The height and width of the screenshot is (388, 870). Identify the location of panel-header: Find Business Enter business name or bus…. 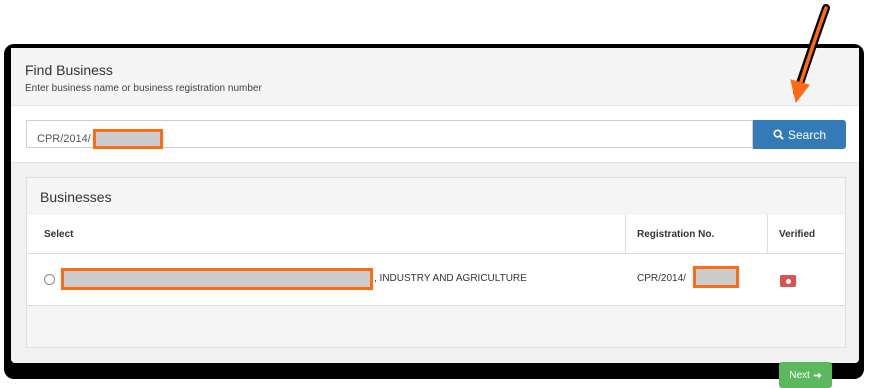
(435, 77).